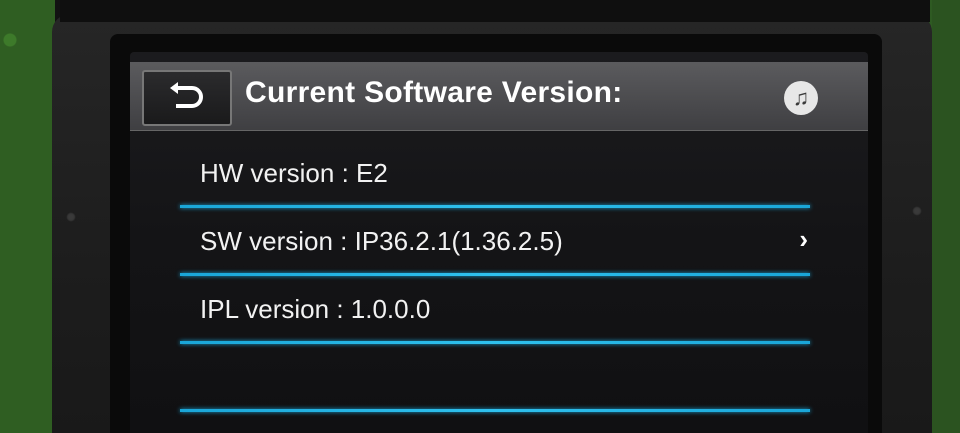 The width and height of the screenshot is (960, 433). Describe the element at coordinates (495, 11) in the screenshot. I see `device-top-edge` at that location.